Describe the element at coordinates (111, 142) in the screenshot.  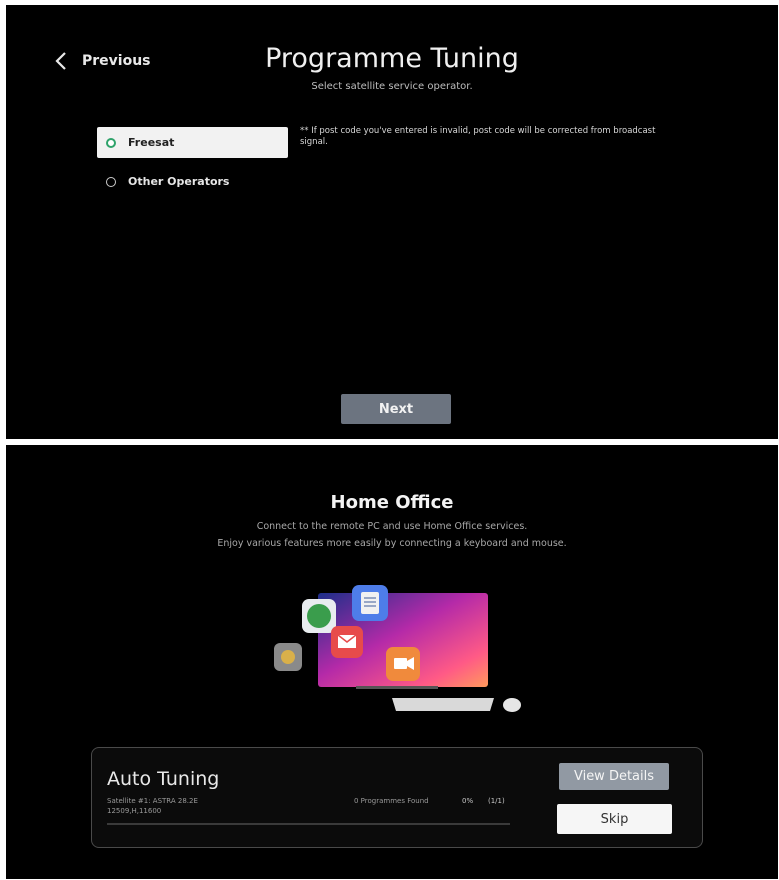
I see `radio-selected-icon` at that location.